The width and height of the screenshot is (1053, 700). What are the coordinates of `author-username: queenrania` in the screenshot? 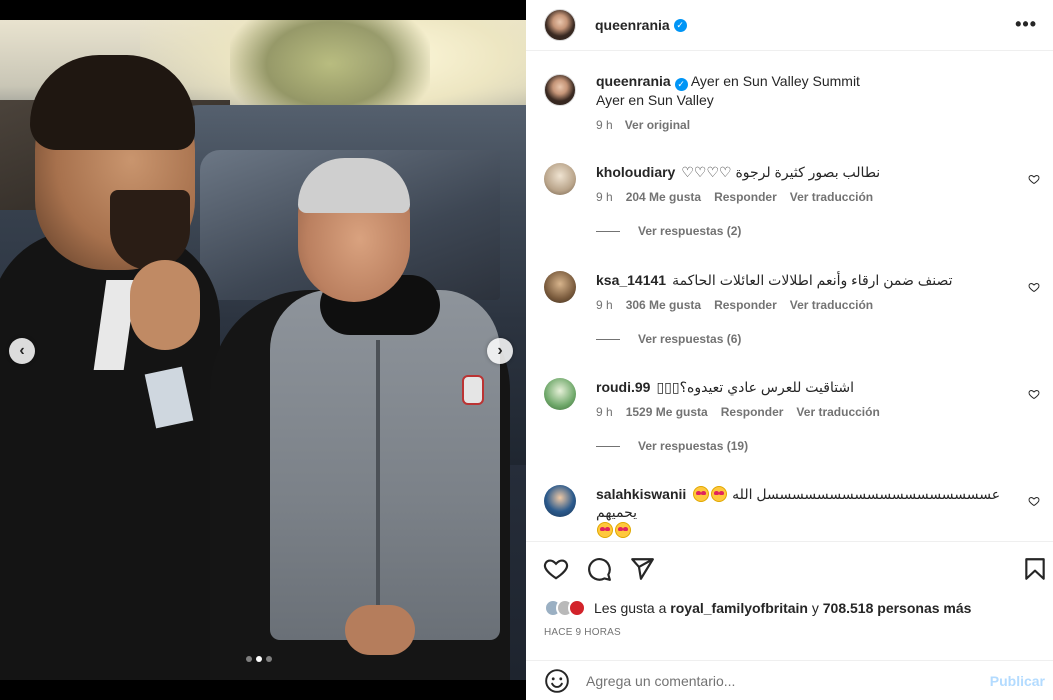 It's located at (632, 25).